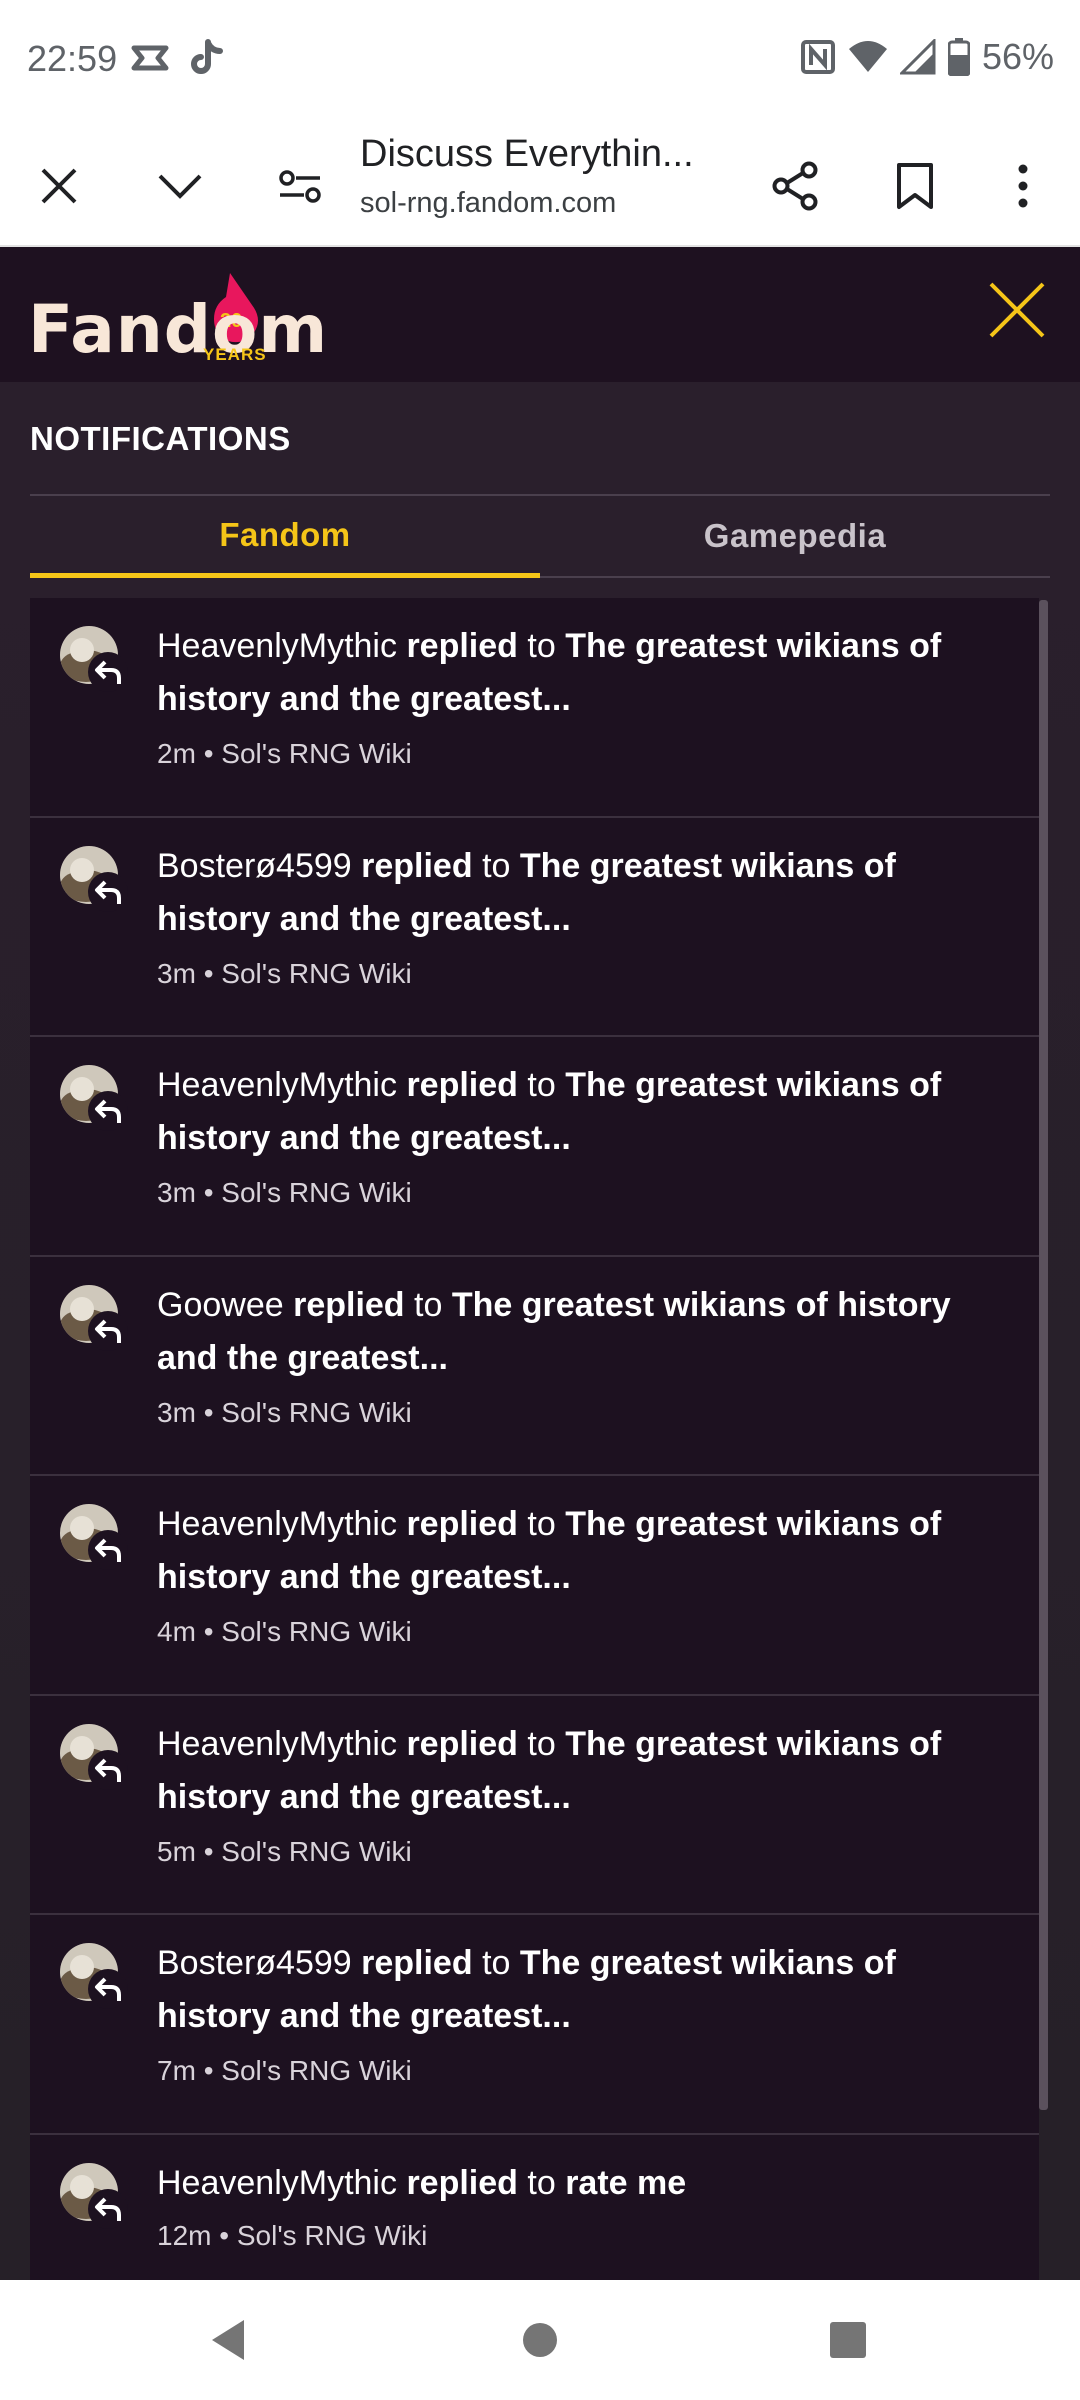 The width and height of the screenshot is (1080, 2400). What do you see at coordinates (1043, 1355) in the screenshot?
I see `scrollbar` at bounding box center [1043, 1355].